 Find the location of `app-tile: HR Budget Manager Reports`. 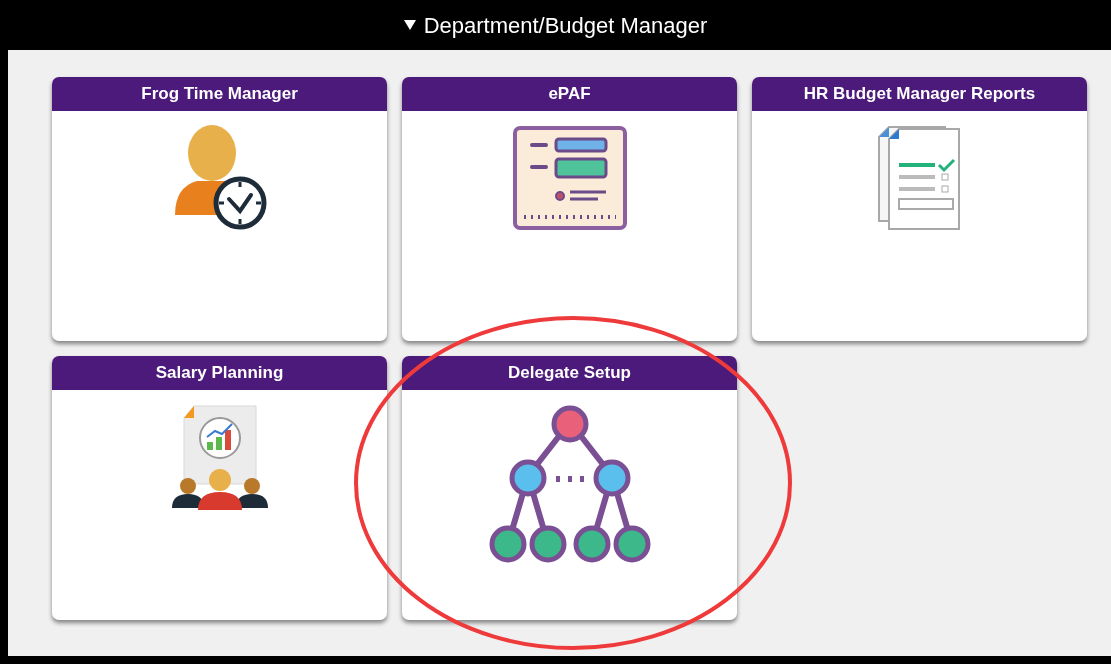

app-tile: HR Budget Manager Reports is located at coordinates (919, 209).